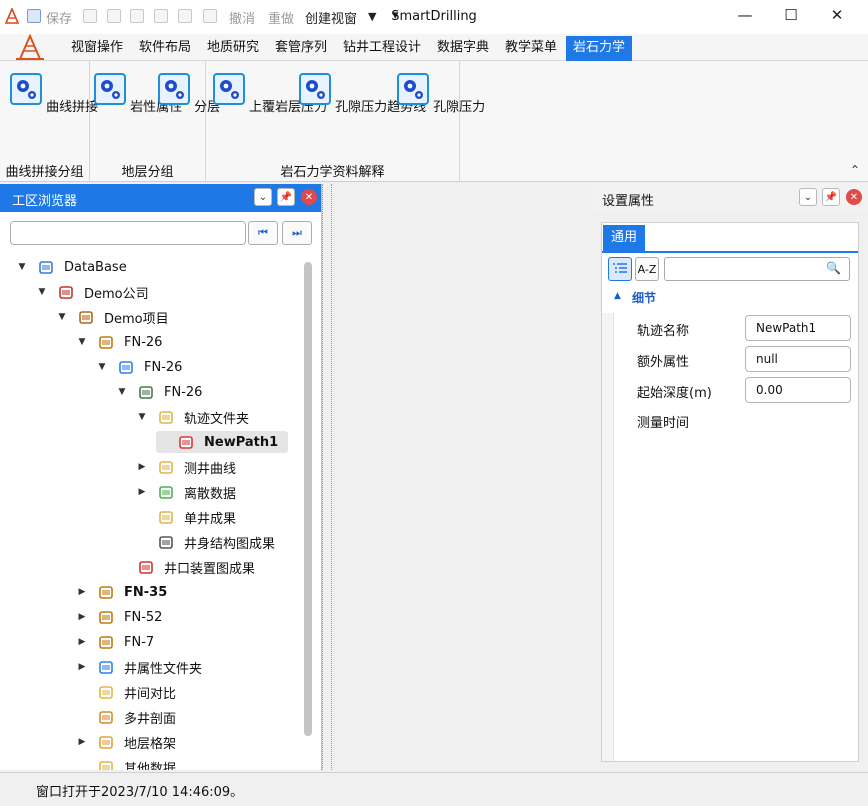  Describe the element at coordinates (90, 16) in the screenshot. I see `quick-tool-icon` at that location.